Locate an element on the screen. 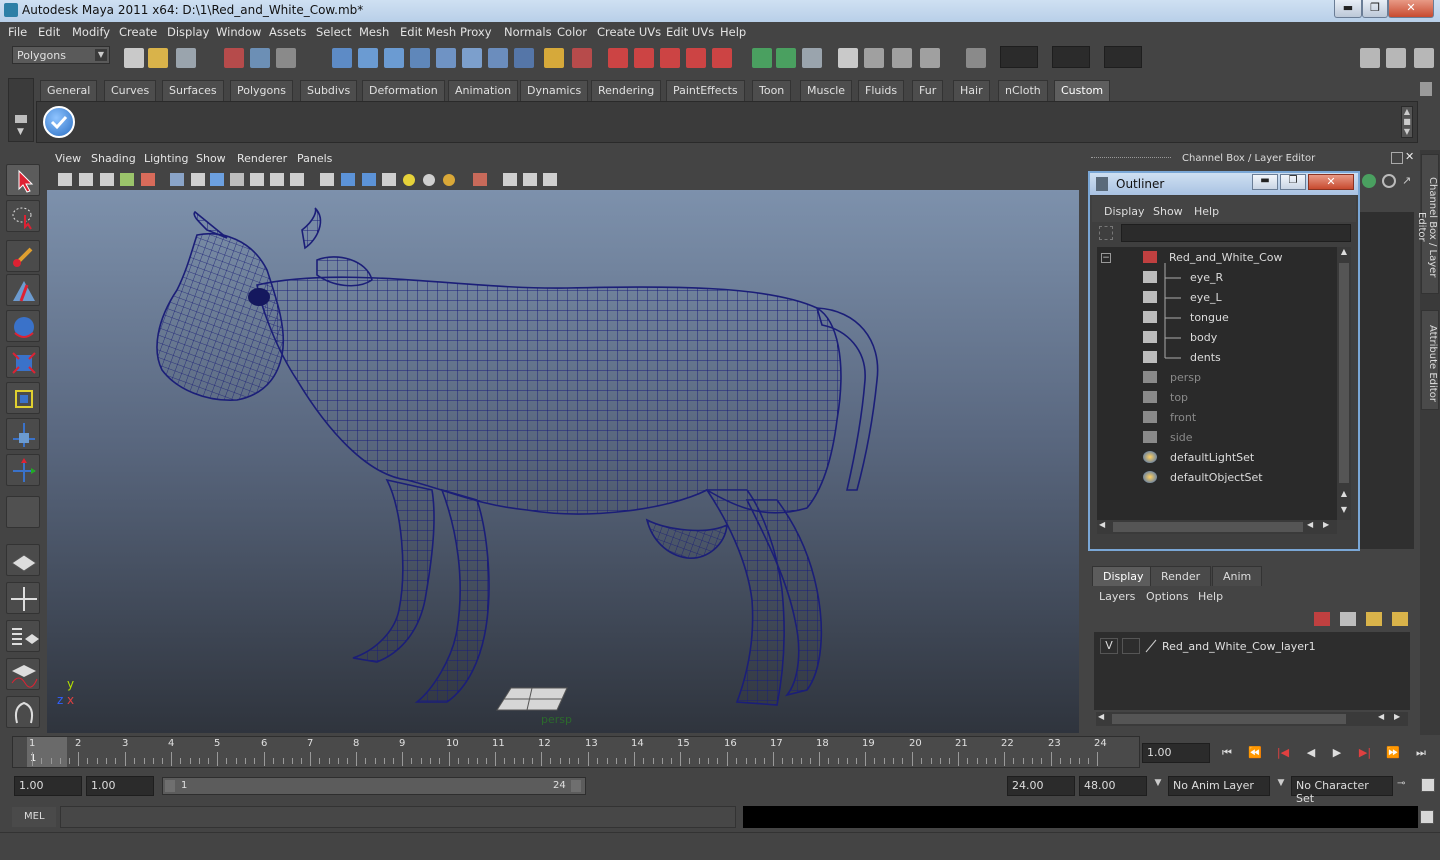  outliner-vertical-scrollbar: ▲ ▲ ▼ is located at coordinates (1344, 383).